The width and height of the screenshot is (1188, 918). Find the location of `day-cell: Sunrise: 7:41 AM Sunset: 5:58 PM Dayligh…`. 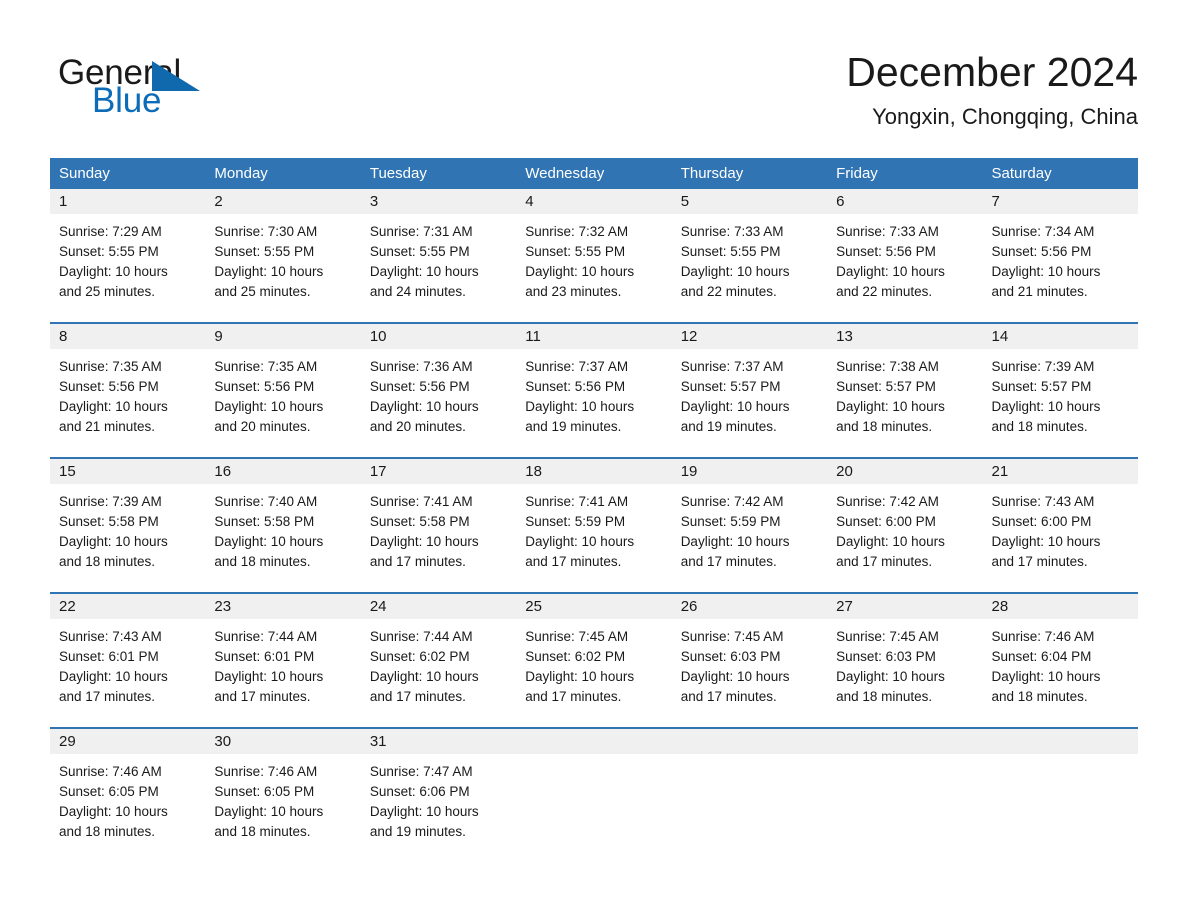

day-cell: Sunrise: 7:41 AM Sunset: 5:58 PM Dayligh… is located at coordinates (438, 538).